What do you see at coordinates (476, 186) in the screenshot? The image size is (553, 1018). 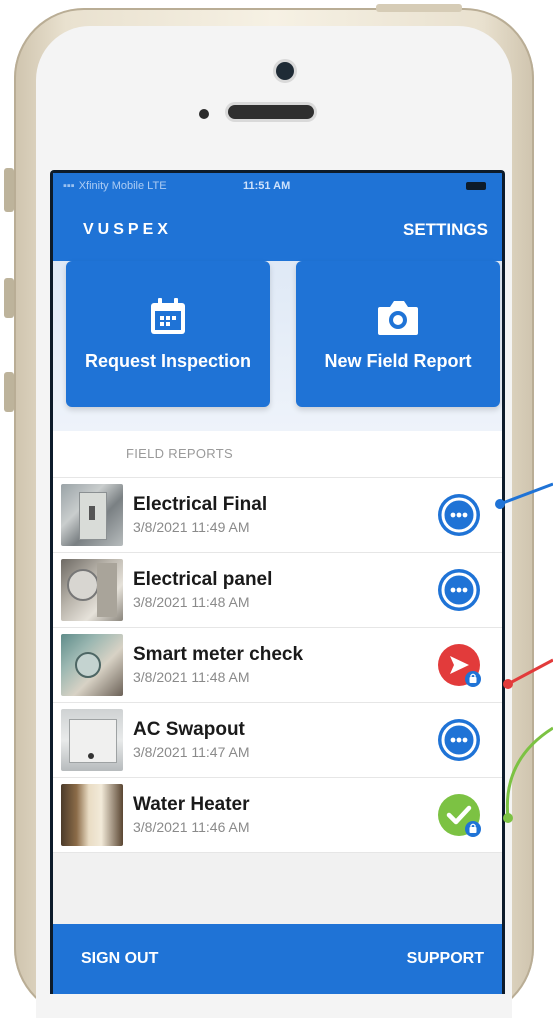 I see `battery-icon` at bounding box center [476, 186].